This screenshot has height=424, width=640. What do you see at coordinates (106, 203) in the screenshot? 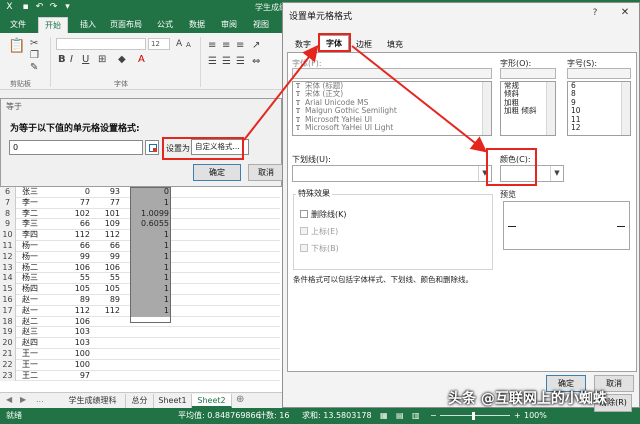
I see `cell-score2: 77` at bounding box center [106, 203].